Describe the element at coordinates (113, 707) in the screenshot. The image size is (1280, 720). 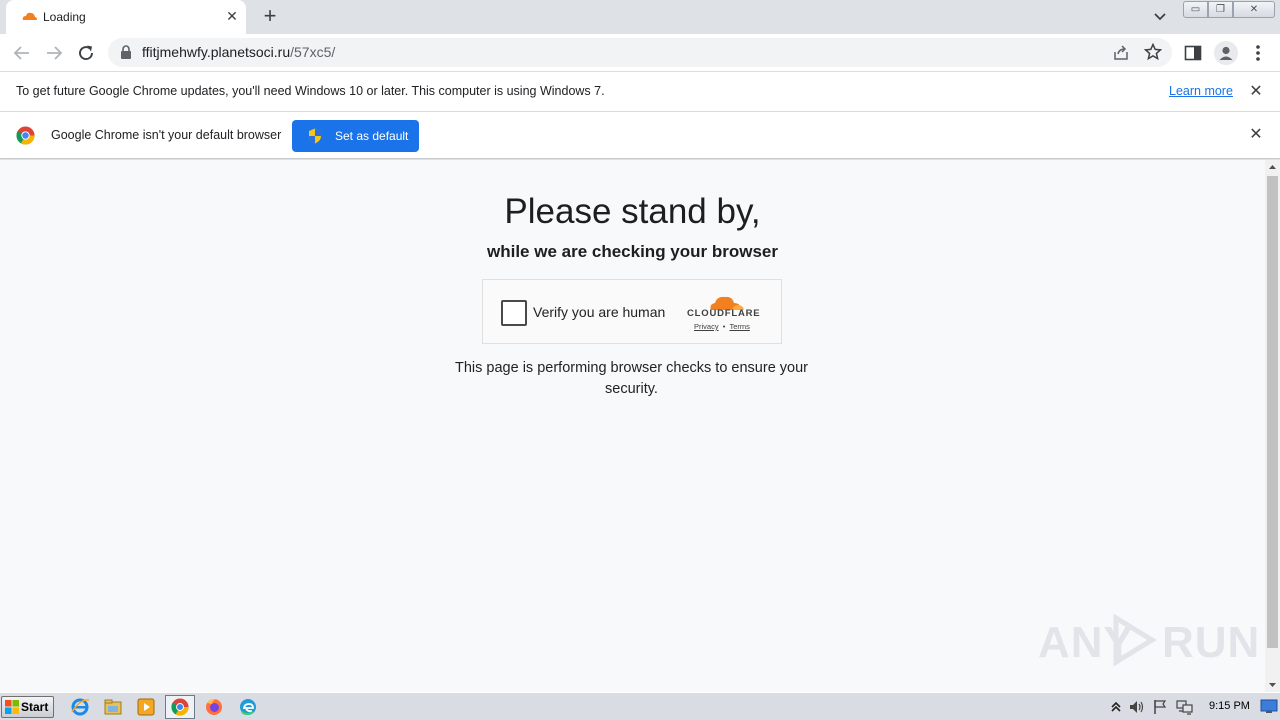
I see `file-explorer-icon` at that location.